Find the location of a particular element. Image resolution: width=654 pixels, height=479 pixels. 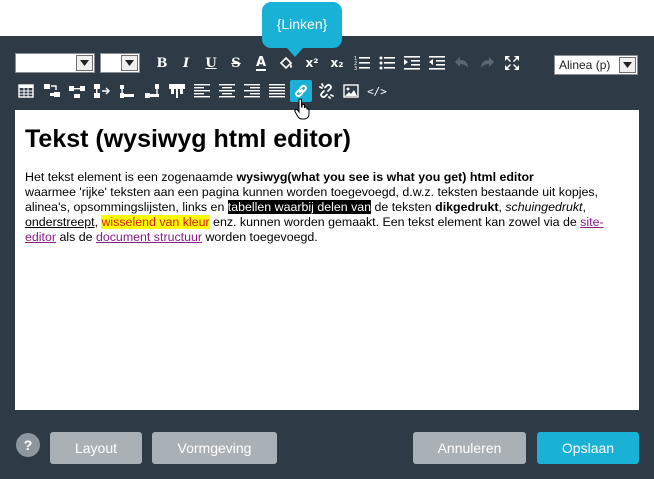

italic-button: I is located at coordinates (186, 63).